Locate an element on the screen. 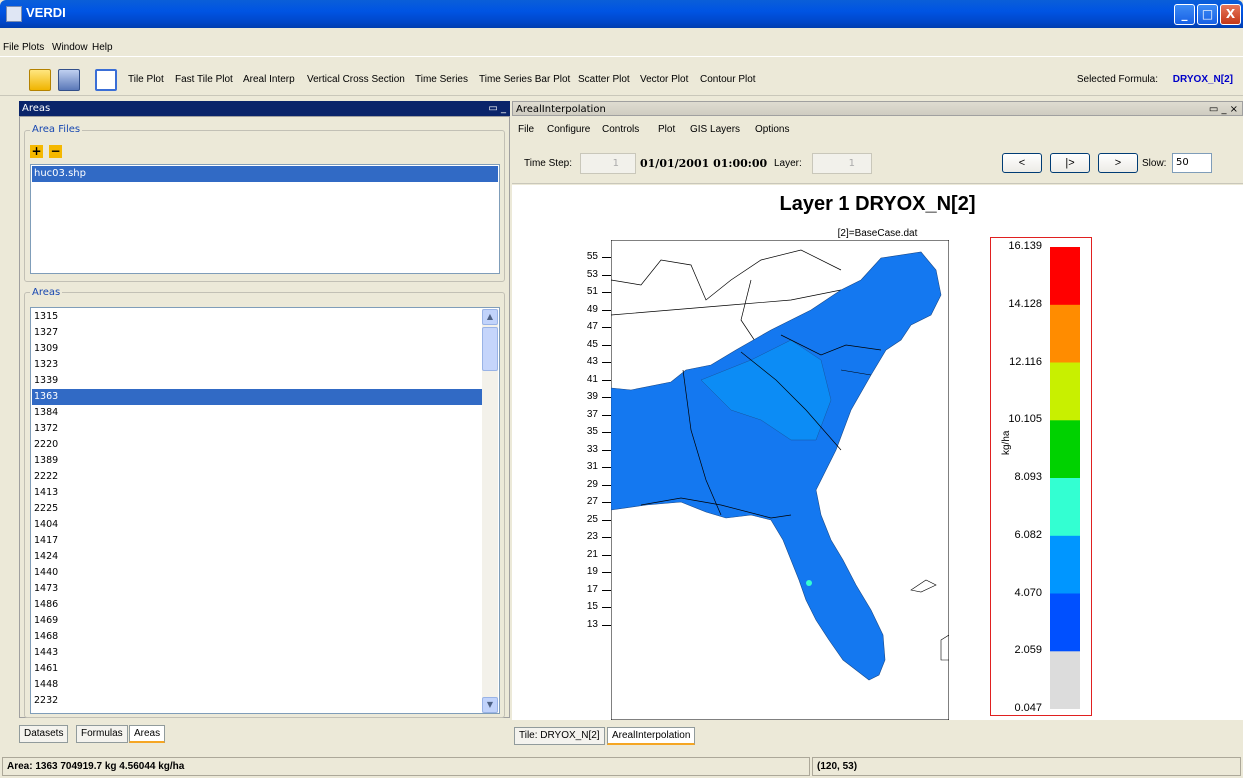 The height and width of the screenshot is (778, 1243). legend-tick-label: 14.128 is located at coordinates (1025, 303).